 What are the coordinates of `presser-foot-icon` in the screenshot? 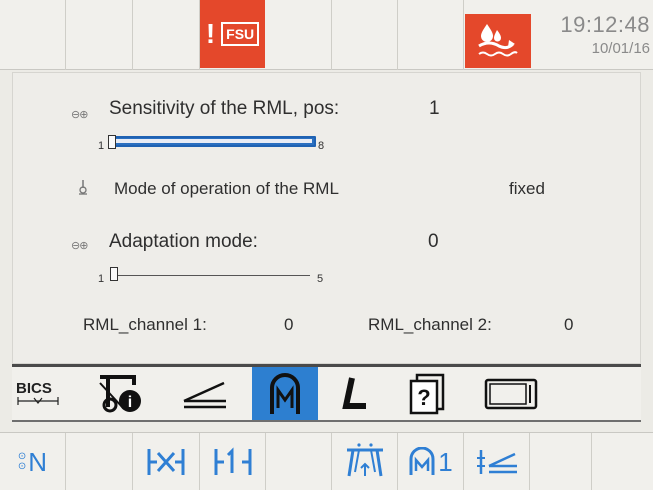 It's located at (364, 460).